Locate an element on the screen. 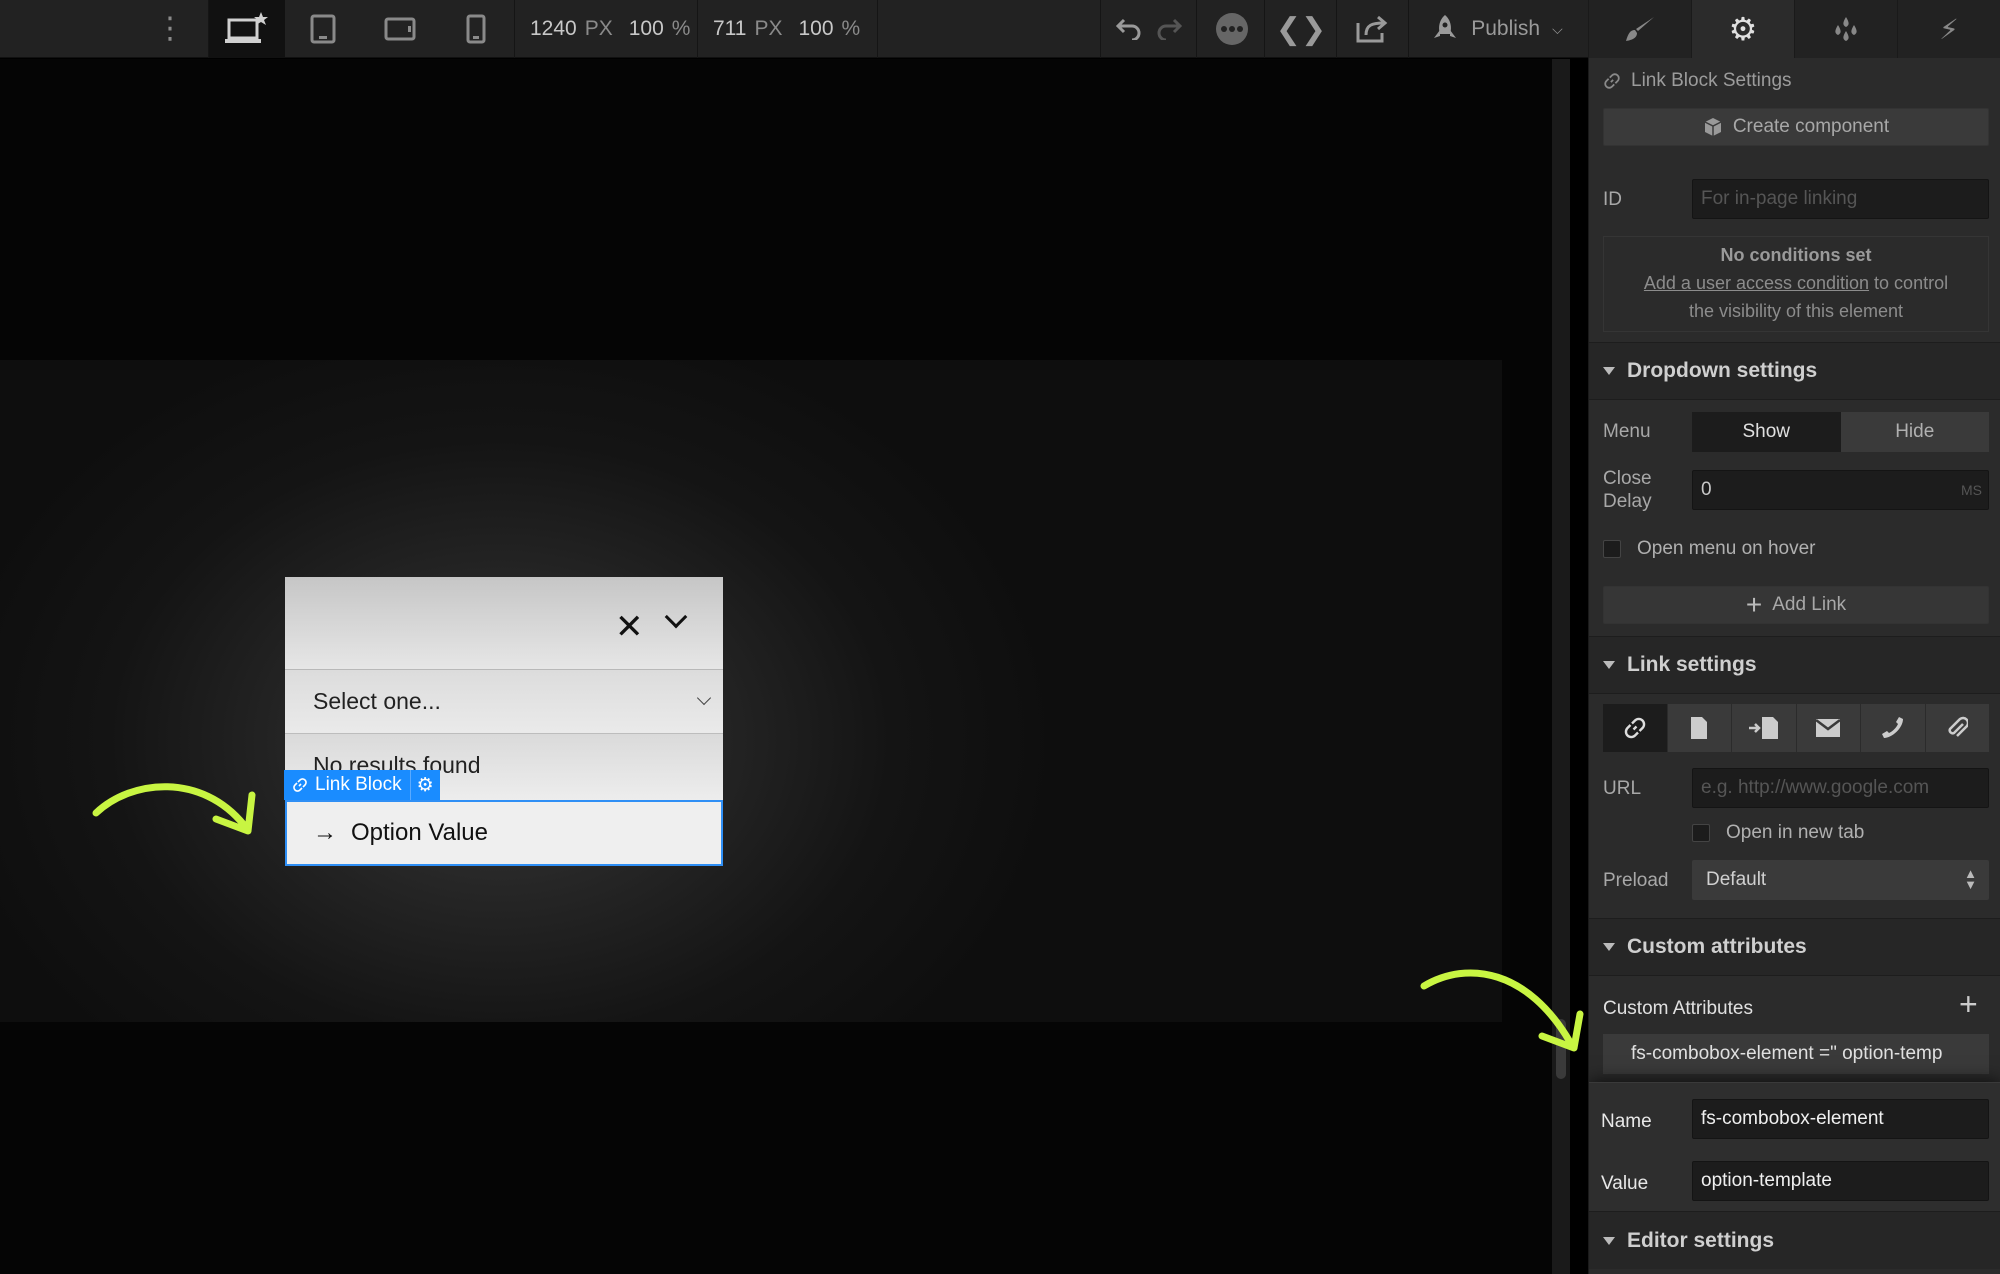  lightning-icon: ⚡ is located at coordinates (1949, 29).